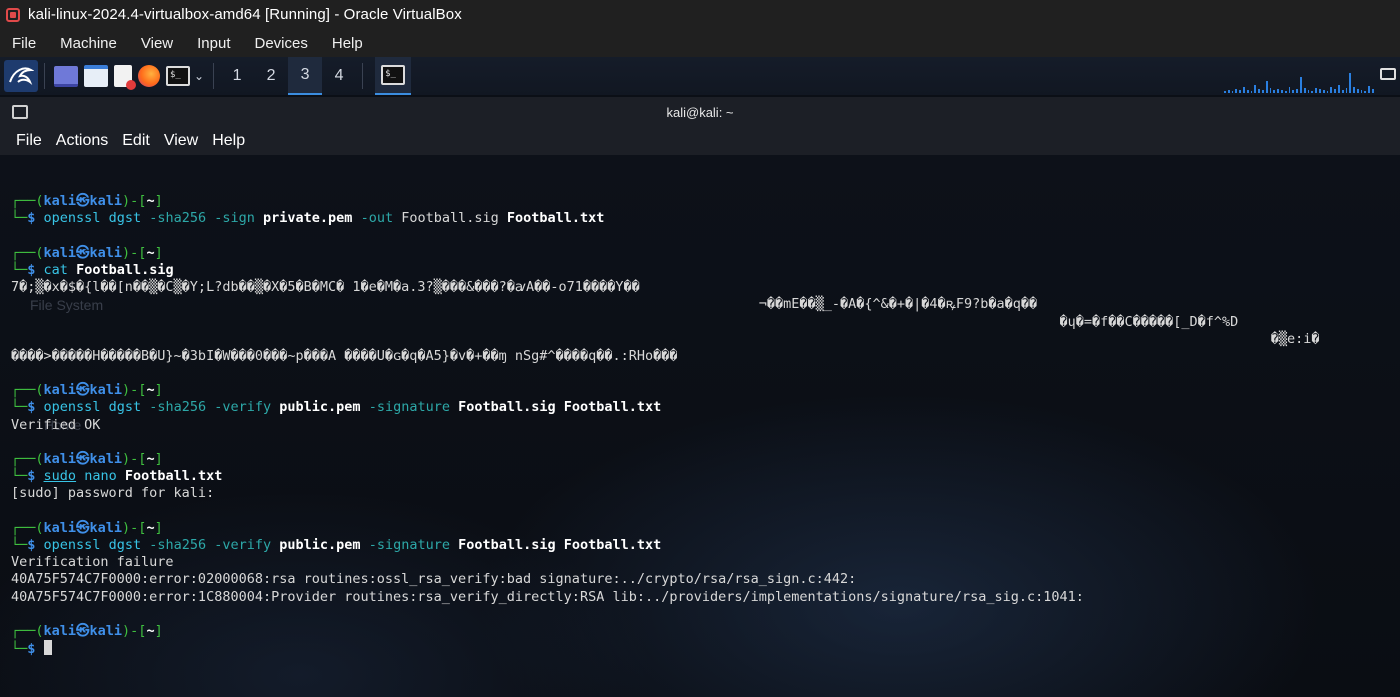 This screenshot has height=697, width=1400. What do you see at coordinates (24, 141) in the screenshot?
I see `terminal-menu-file: File` at bounding box center [24, 141].